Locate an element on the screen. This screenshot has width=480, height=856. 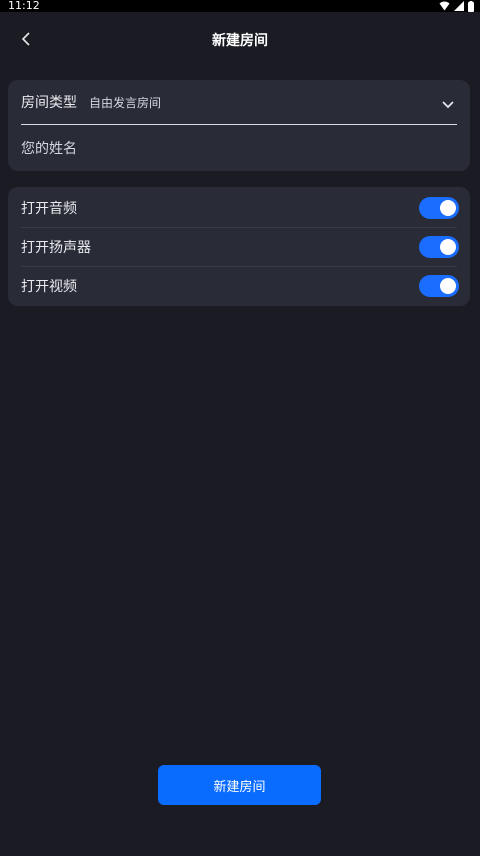
audio-setting-row: 打开音频 is located at coordinates (240, 207).